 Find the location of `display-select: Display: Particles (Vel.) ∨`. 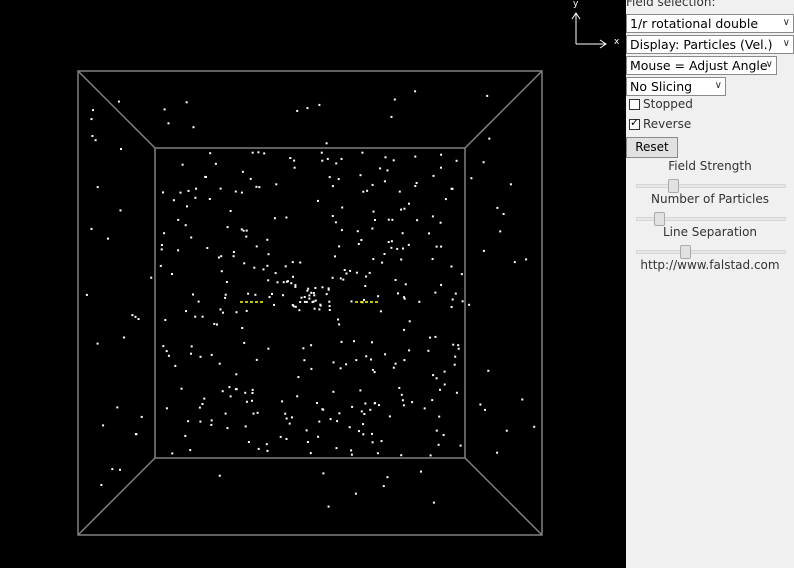

display-select: Display: Particles (Vel.) ∨ is located at coordinates (710, 44).